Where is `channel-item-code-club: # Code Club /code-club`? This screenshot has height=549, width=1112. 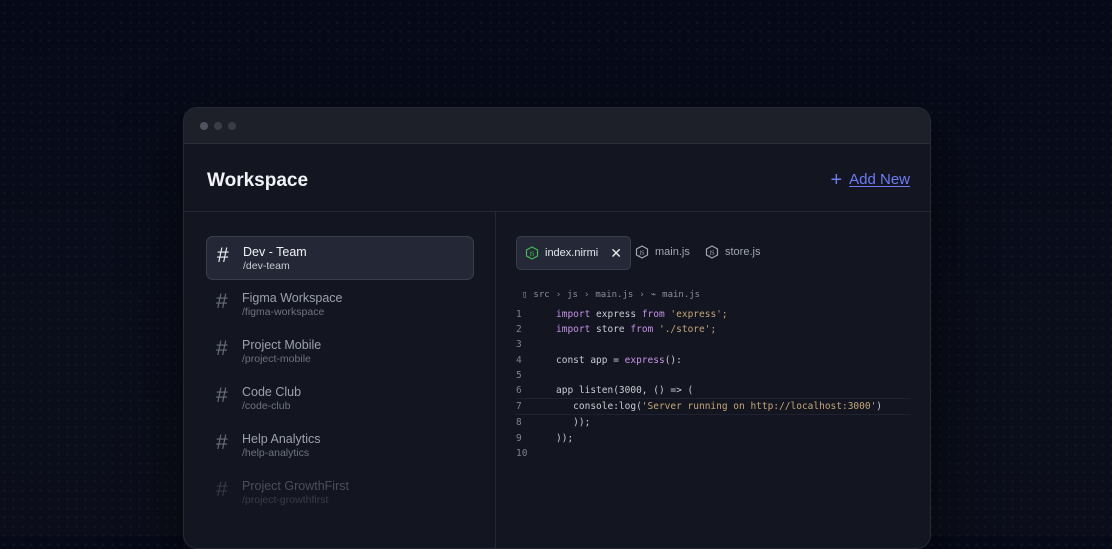
channel-item-code-club: # Code Club /code-club is located at coordinates (339, 398).